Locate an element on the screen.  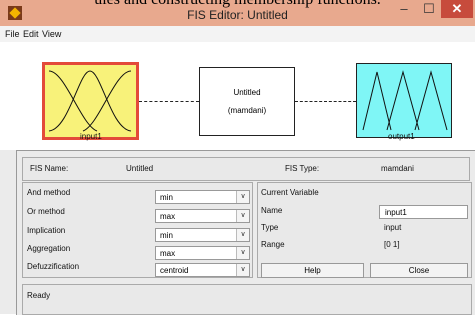
variable-name-input: input1 is located at coordinates (423, 212).